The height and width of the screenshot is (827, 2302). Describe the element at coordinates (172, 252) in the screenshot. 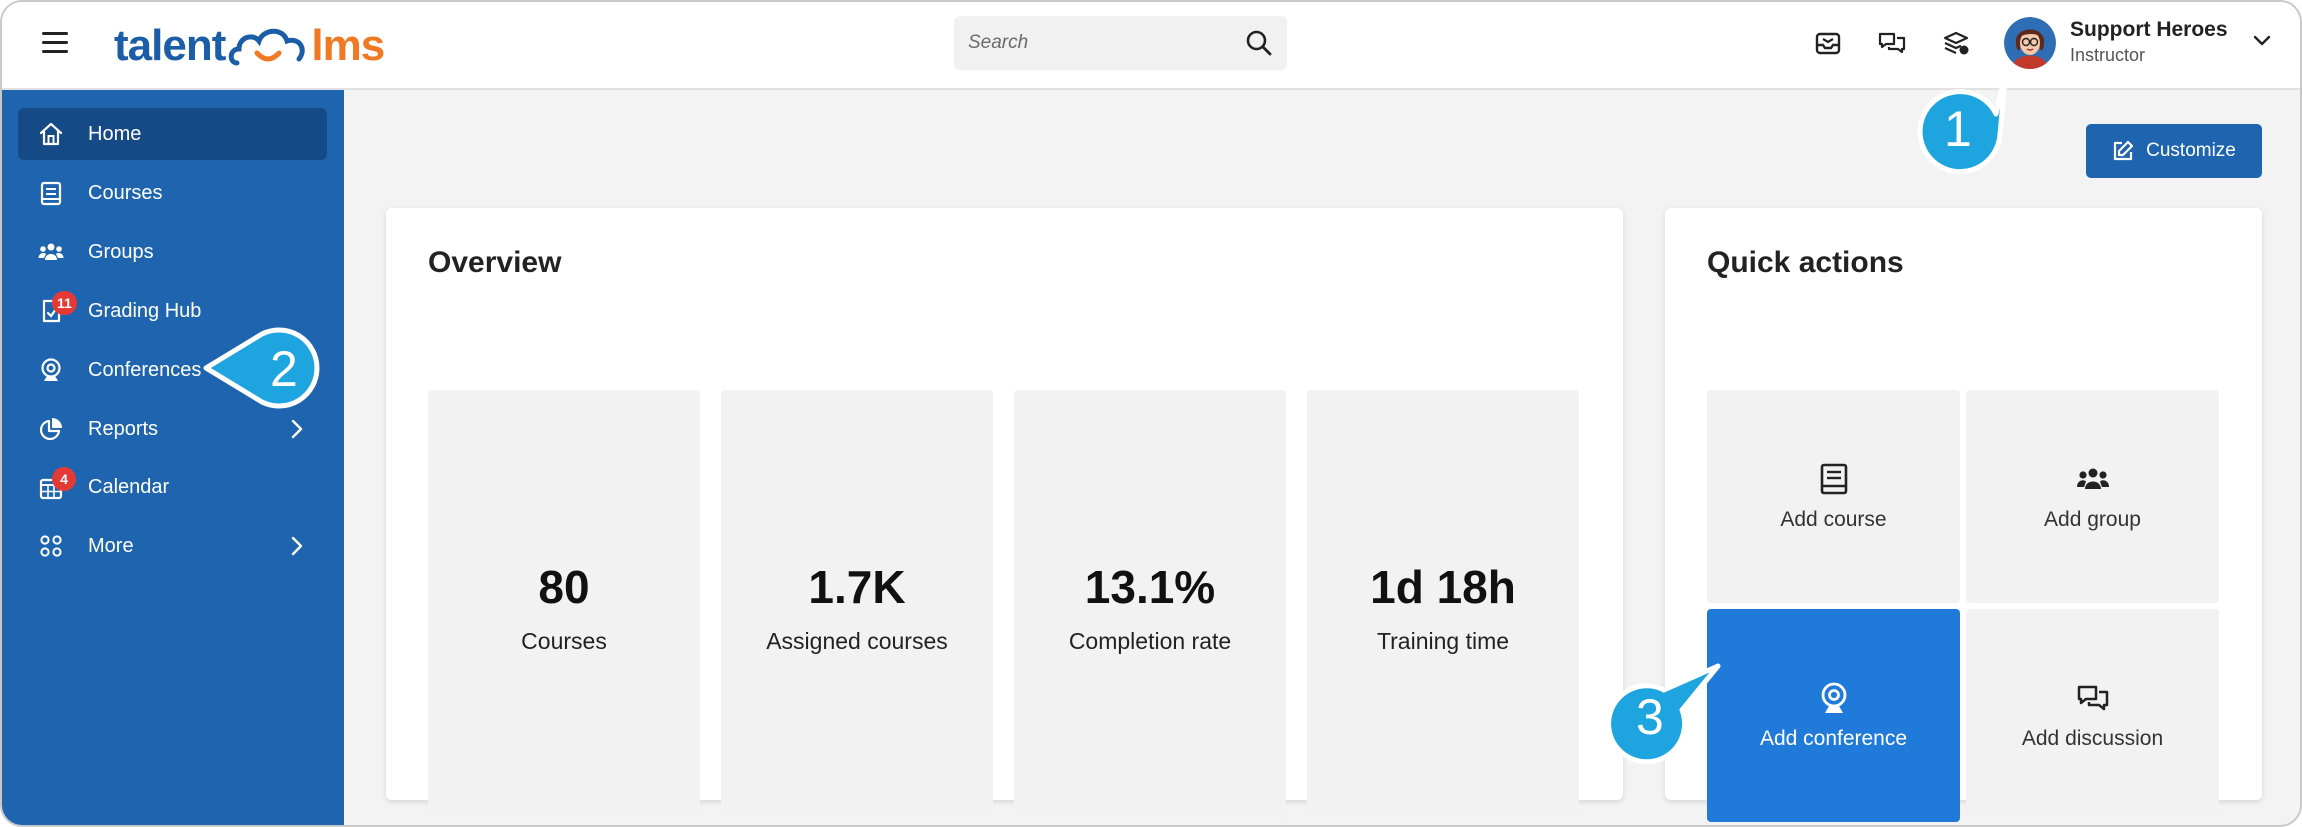

I see `sidebar-item-groups: Groups` at that location.